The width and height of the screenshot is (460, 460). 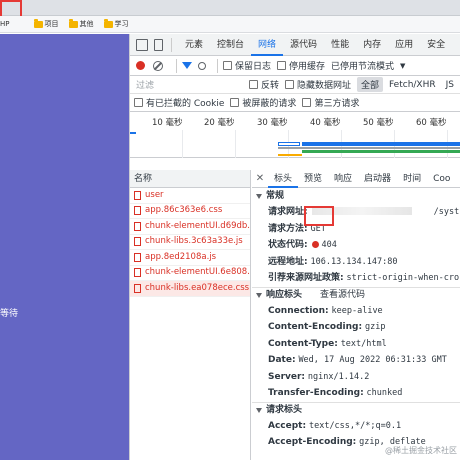 What do you see at coordinates (330, 102) in the screenshot?
I see `third-party-checkbox: 第三方请求` at bounding box center [330, 102].